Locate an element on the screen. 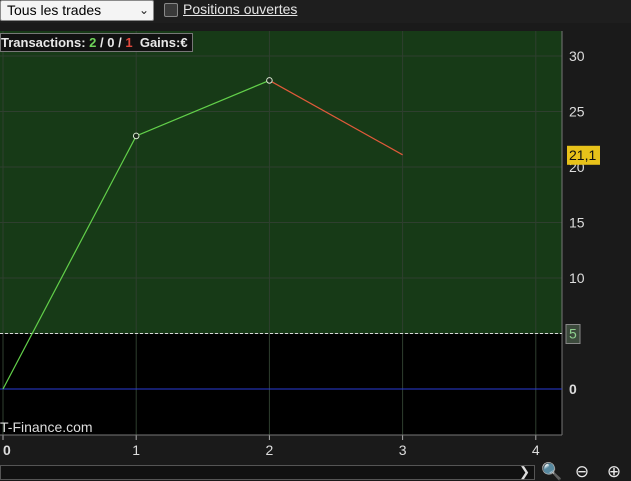 This screenshot has width=631, height=481. y-tick-label: 15 is located at coordinates (577, 223).